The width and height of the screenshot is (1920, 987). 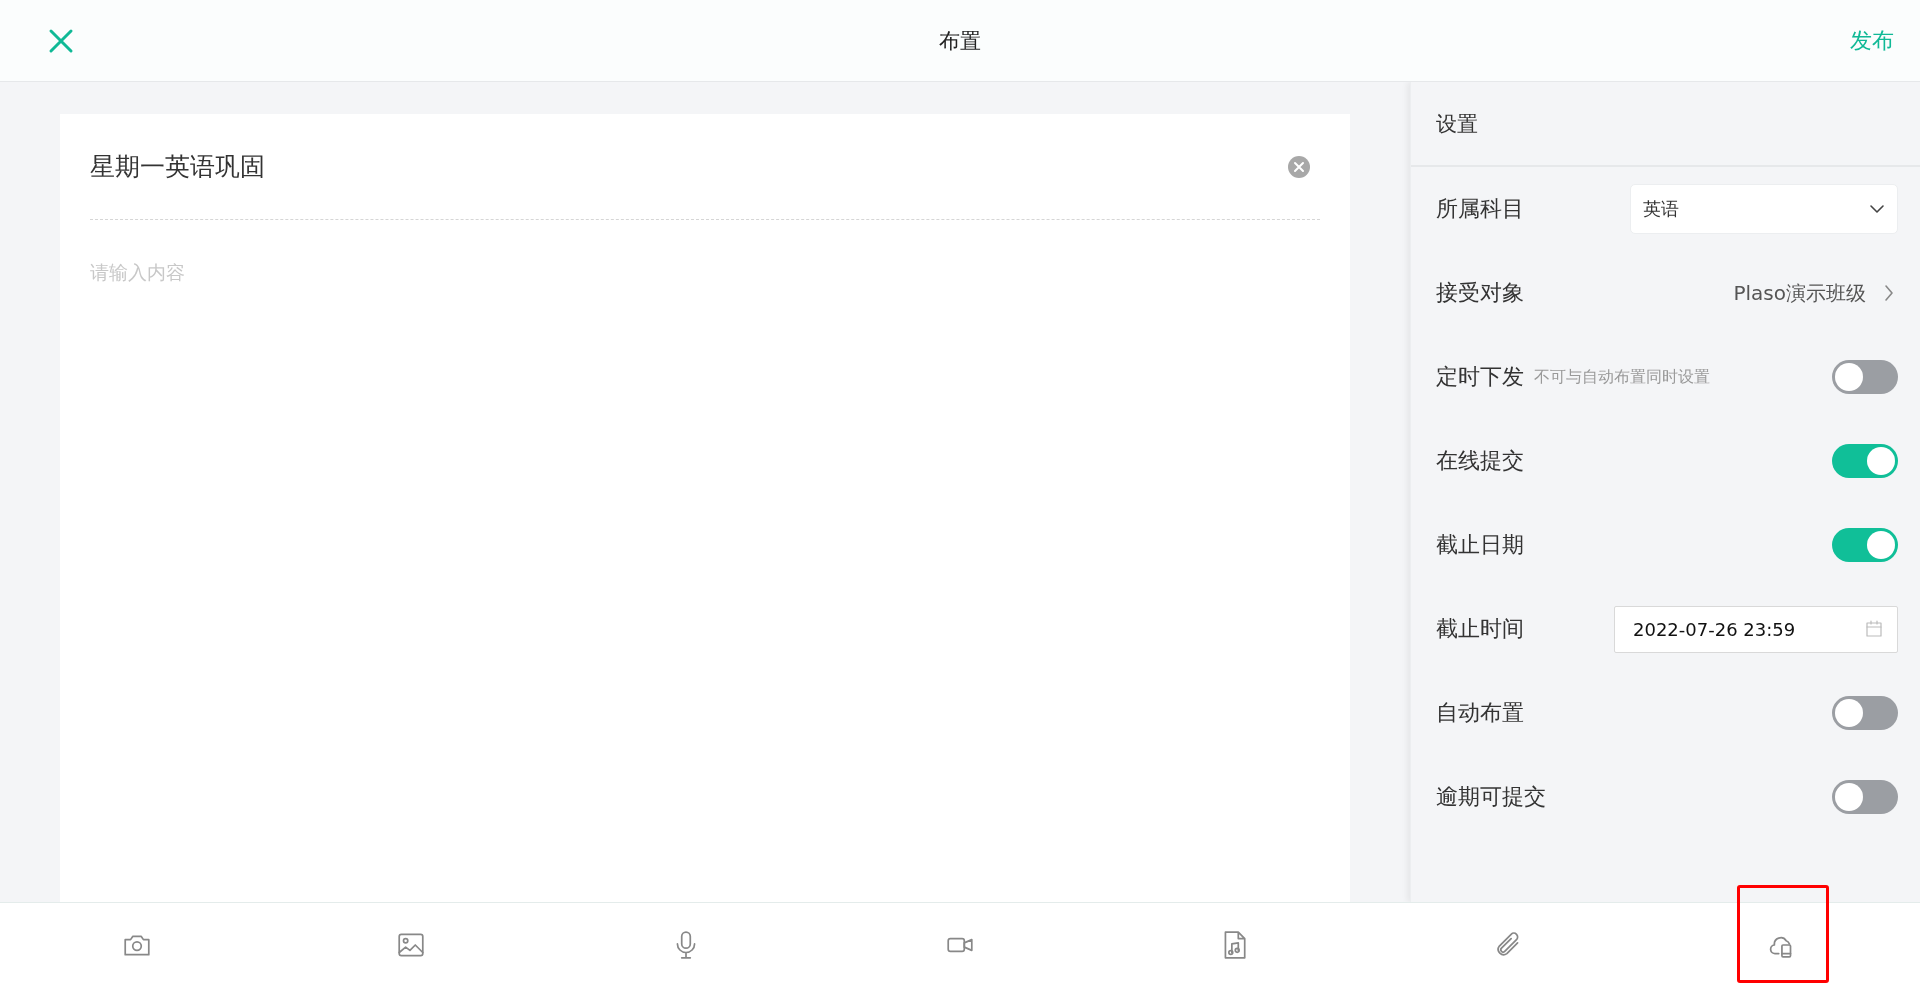 I want to click on setting-label: 自动布置, so click(x=1480, y=713).